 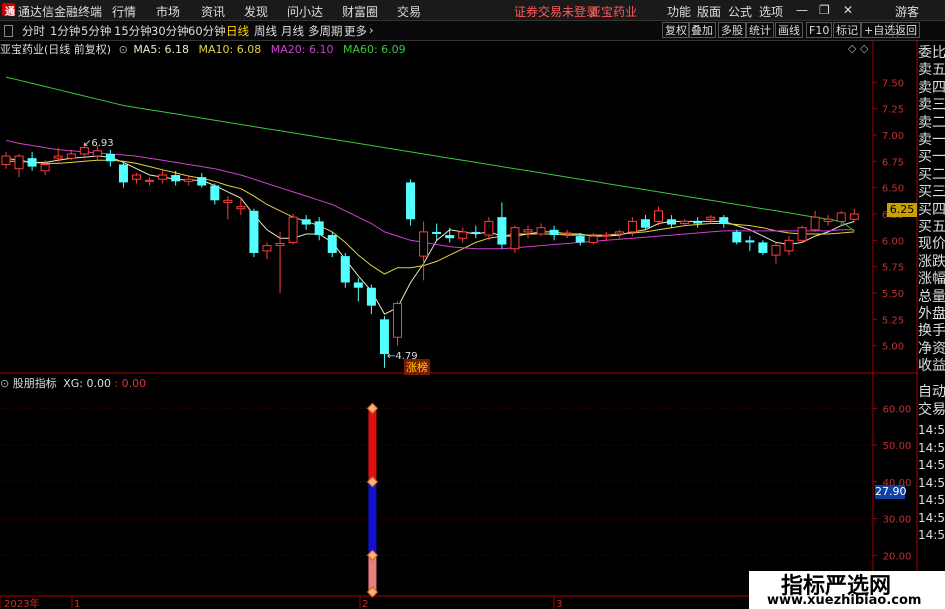 What do you see at coordinates (931, 192) in the screenshot?
I see `quote-panel-item: 买三` at bounding box center [931, 192].